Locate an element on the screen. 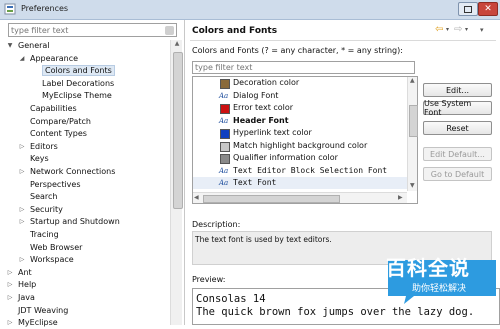  go-to-default-button: Go to Default is located at coordinates (457, 174).